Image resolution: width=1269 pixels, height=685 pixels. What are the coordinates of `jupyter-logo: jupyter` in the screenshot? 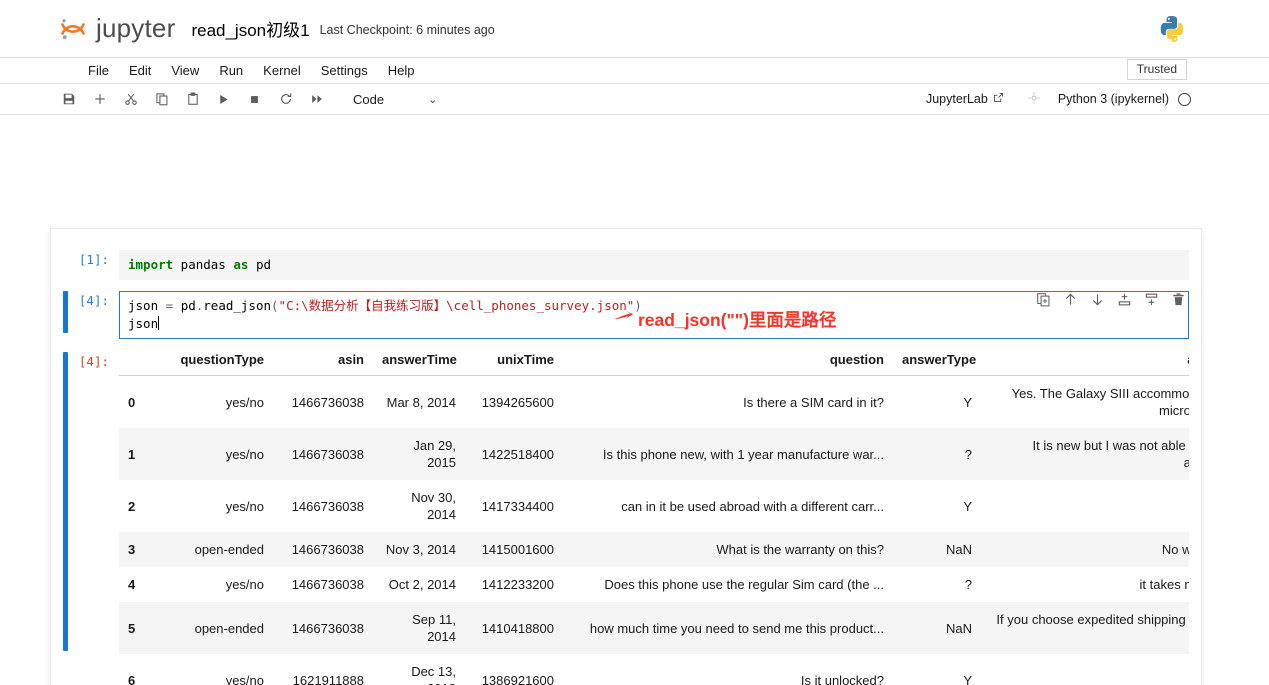 It's located at (116, 28).